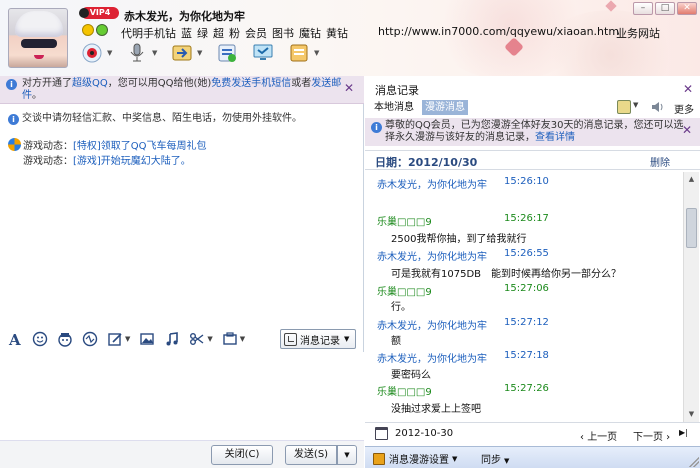 The height and width of the screenshot is (468, 700). Describe the element at coordinates (445, 107) in the screenshot. I see `tab-roaming-messages: 漫游消息` at that location.